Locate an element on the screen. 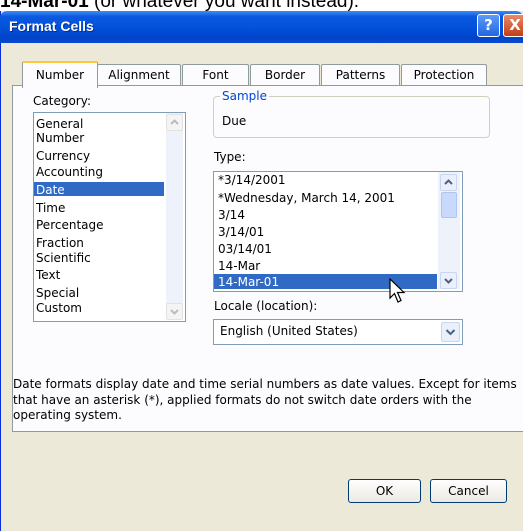 This screenshot has height=531, width=523. category-item: Number is located at coordinates (60, 138).